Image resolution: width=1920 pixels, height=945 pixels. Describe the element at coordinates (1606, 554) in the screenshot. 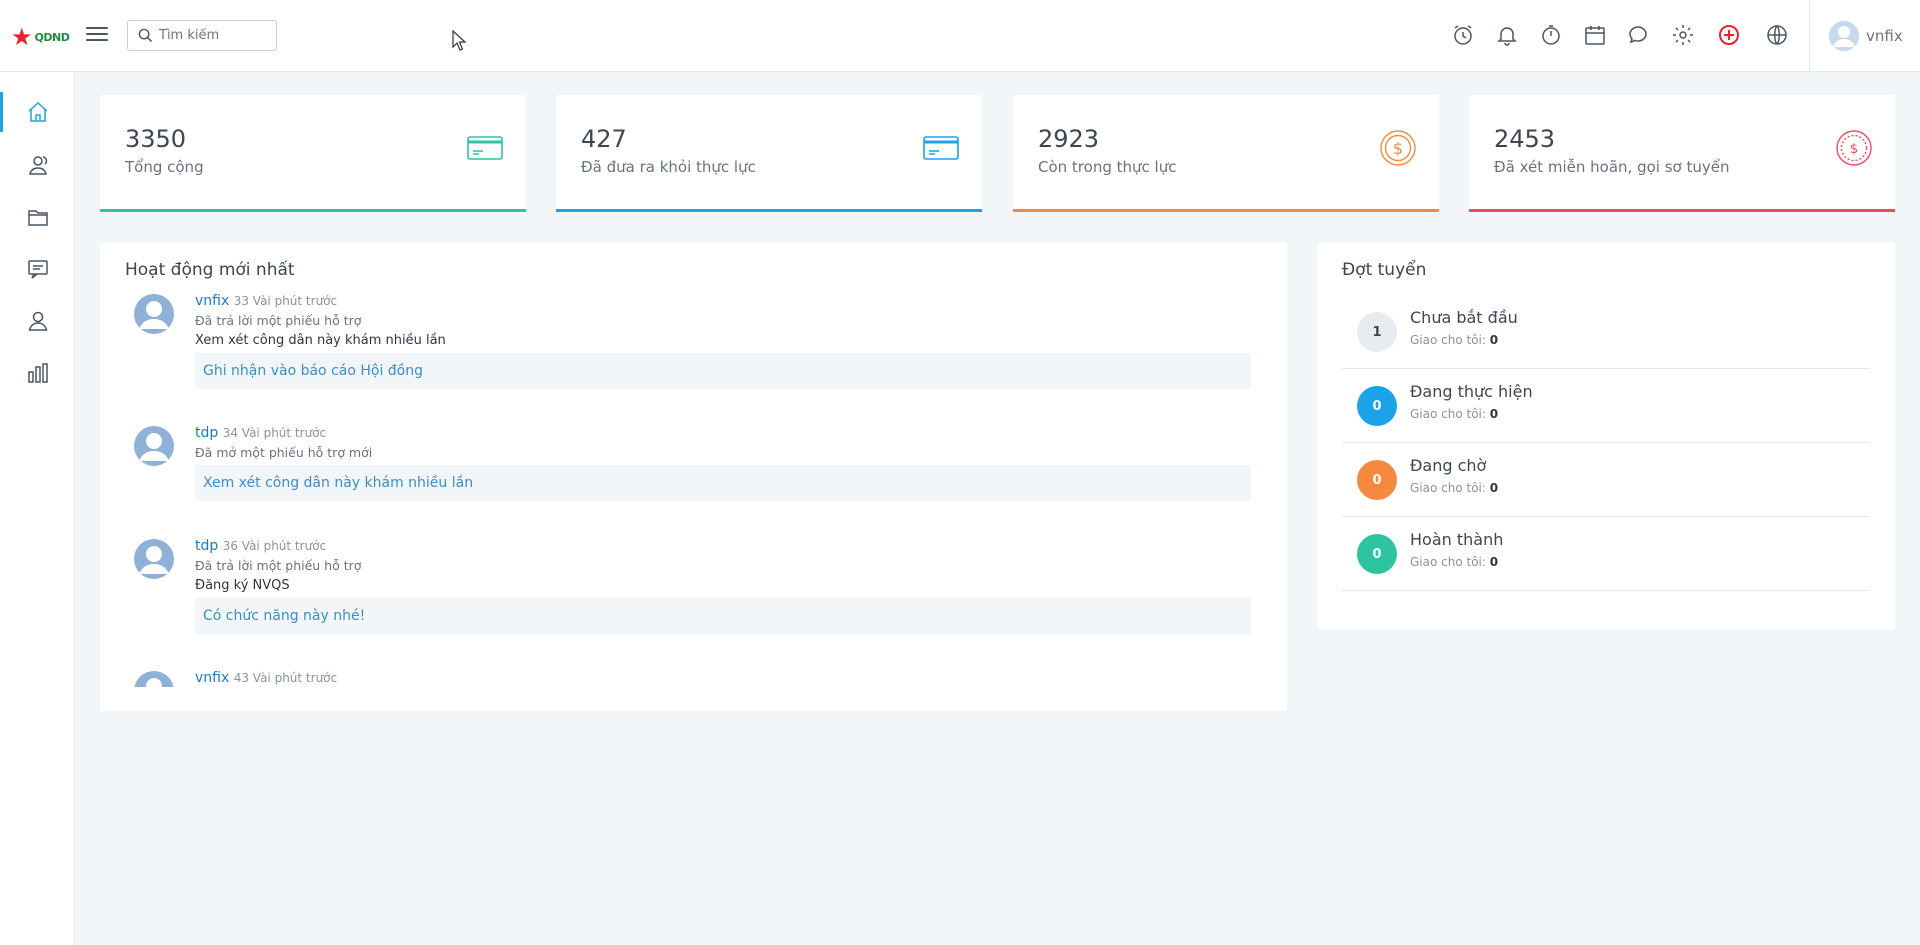

I see `recruitment-status-row: 0 Hoàn thành Giao cho tôi: 0` at that location.